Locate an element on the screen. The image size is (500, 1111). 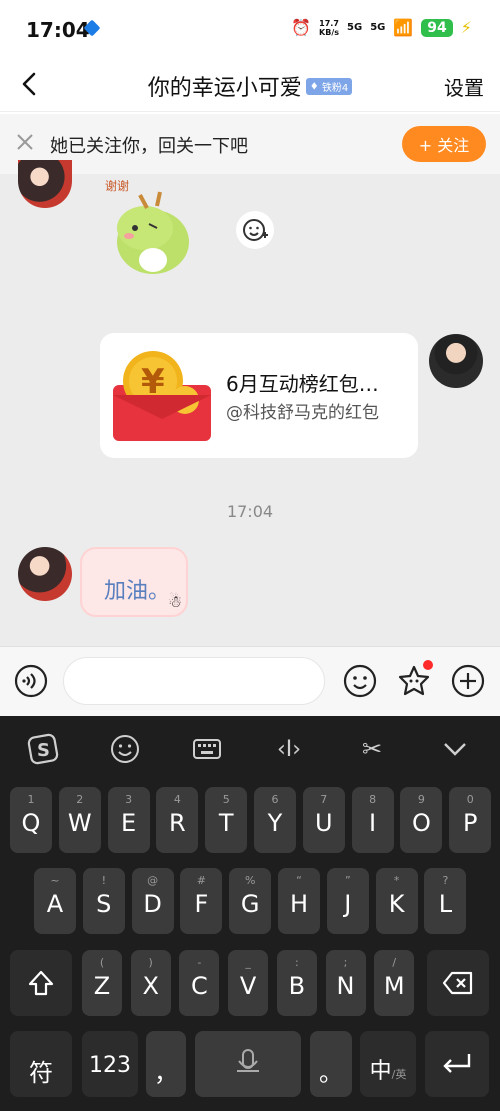
key-hint: 1 is located at coordinates (31, 799).